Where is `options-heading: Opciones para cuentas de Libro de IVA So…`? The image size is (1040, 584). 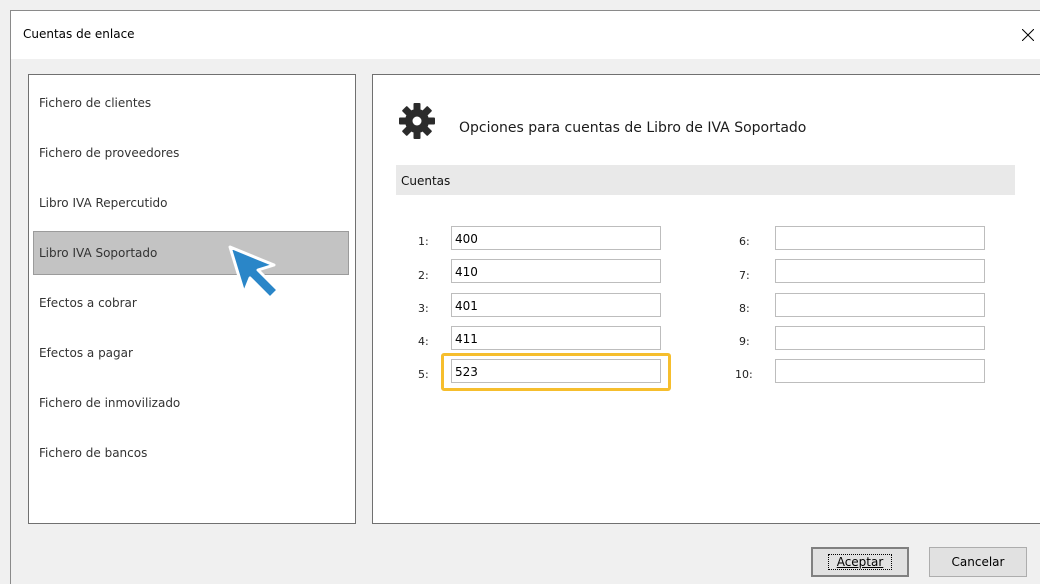
options-heading: Opciones para cuentas de Libro de IVA So… is located at coordinates (633, 128).